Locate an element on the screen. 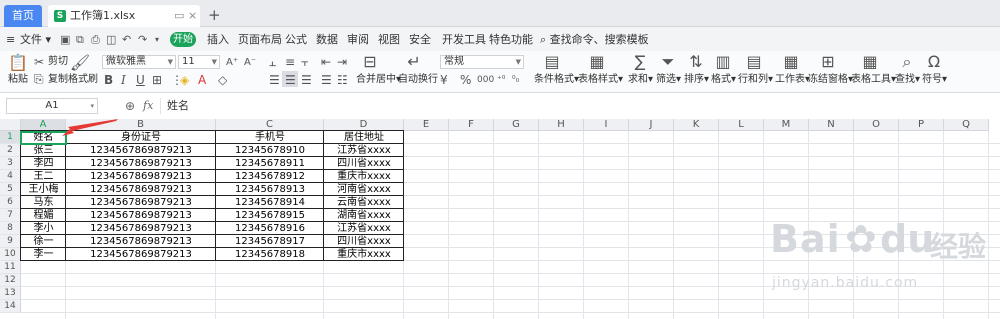 The width and height of the screenshot is (1000, 319). column-header-l: L is located at coordinates (741, 125).